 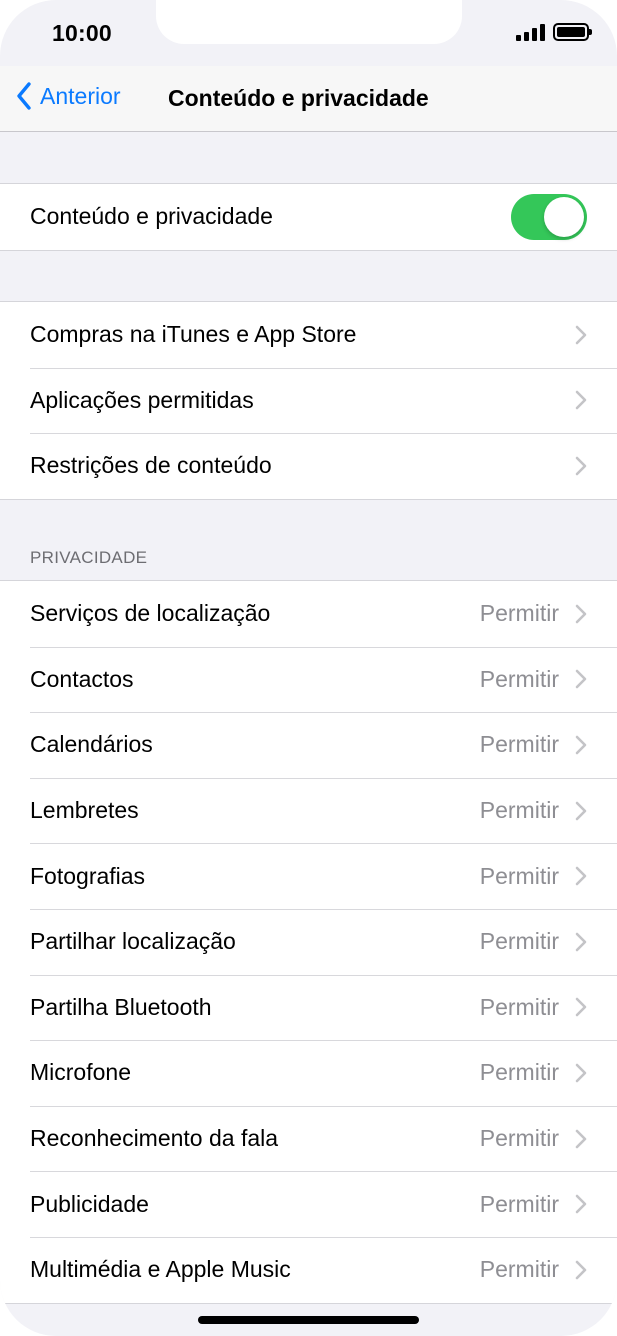 I want to click on list-item: Compras na iTunes e App Store, so click(x=308, y=335).